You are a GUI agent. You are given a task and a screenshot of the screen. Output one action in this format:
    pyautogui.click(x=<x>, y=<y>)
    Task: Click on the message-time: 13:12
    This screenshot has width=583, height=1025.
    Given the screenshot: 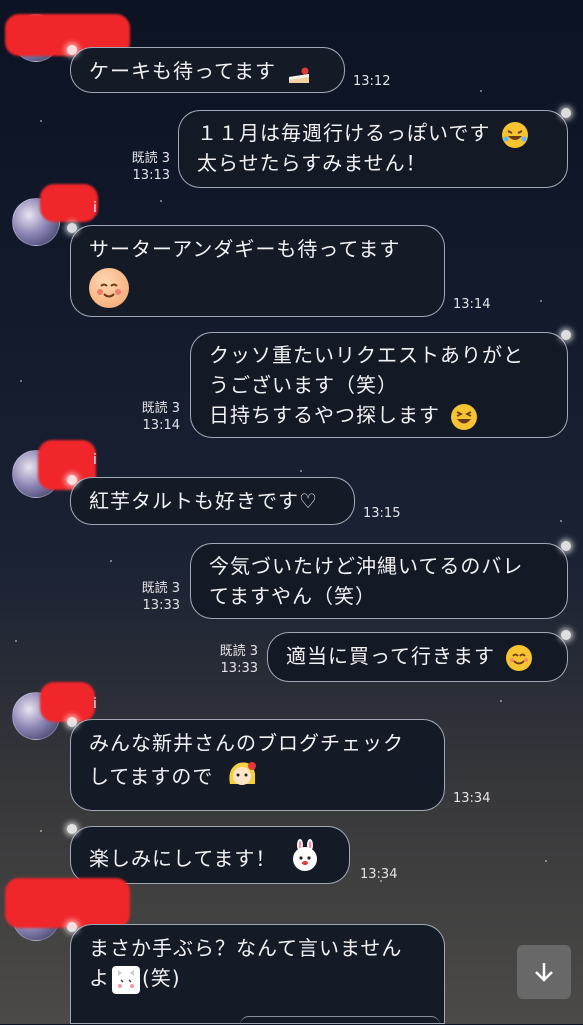 What is the action you would take?
    pyautogui.click(x=372, y=81)
    